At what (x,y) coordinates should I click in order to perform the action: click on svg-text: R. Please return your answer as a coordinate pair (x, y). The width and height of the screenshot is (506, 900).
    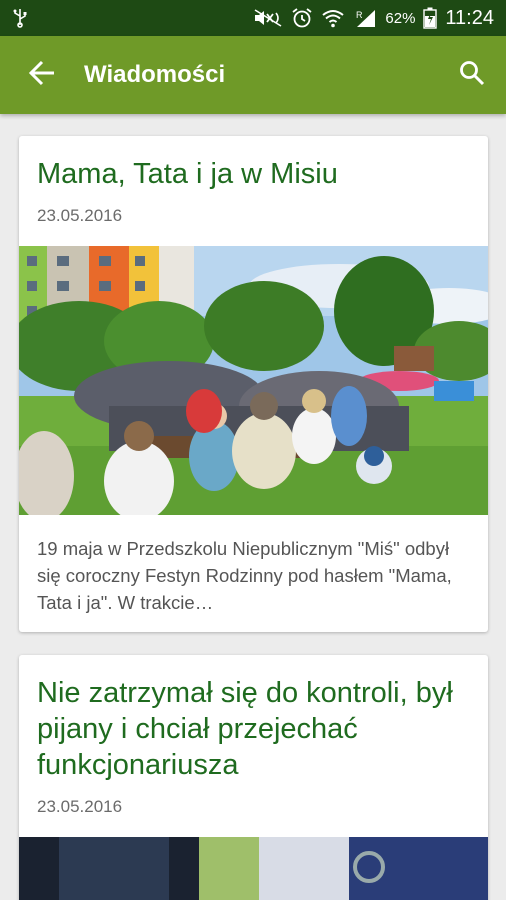
    Looking at the image, I should click on (359, 15).